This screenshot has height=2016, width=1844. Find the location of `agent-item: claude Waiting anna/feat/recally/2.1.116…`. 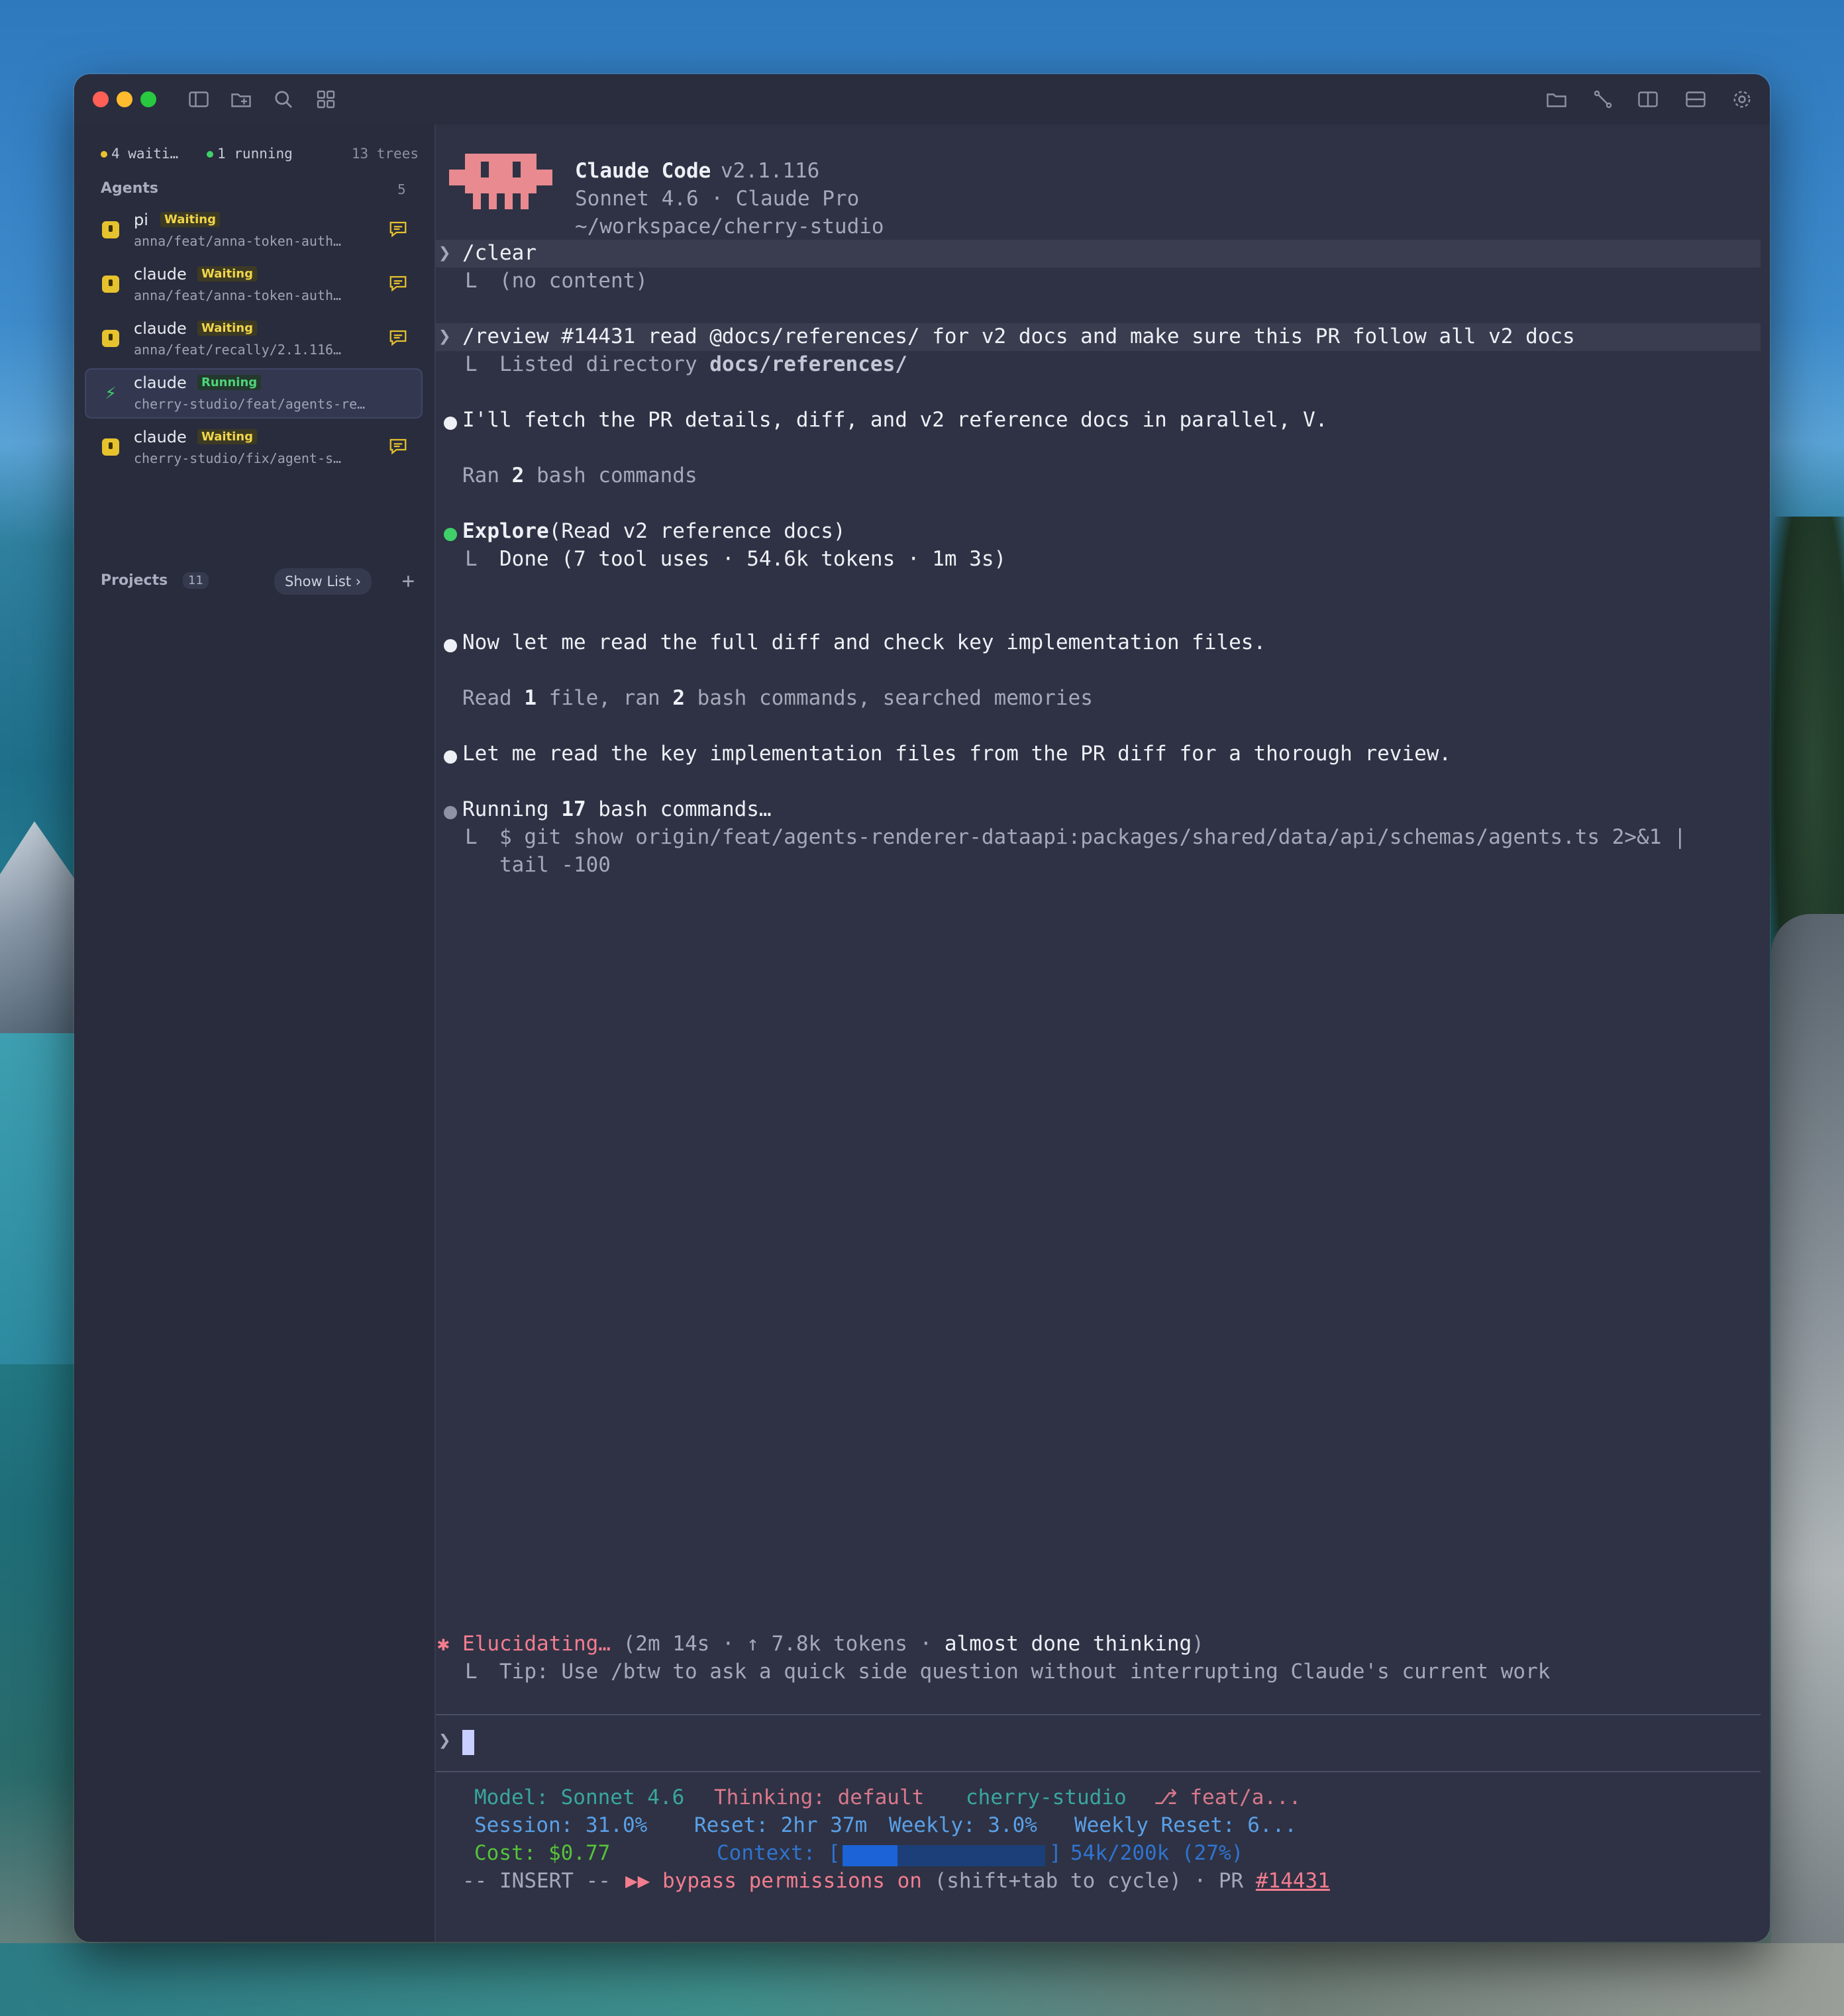

agent-item: claude Waiting anna/feat/recally/2.1.116… is located at coordinates (254, 339).